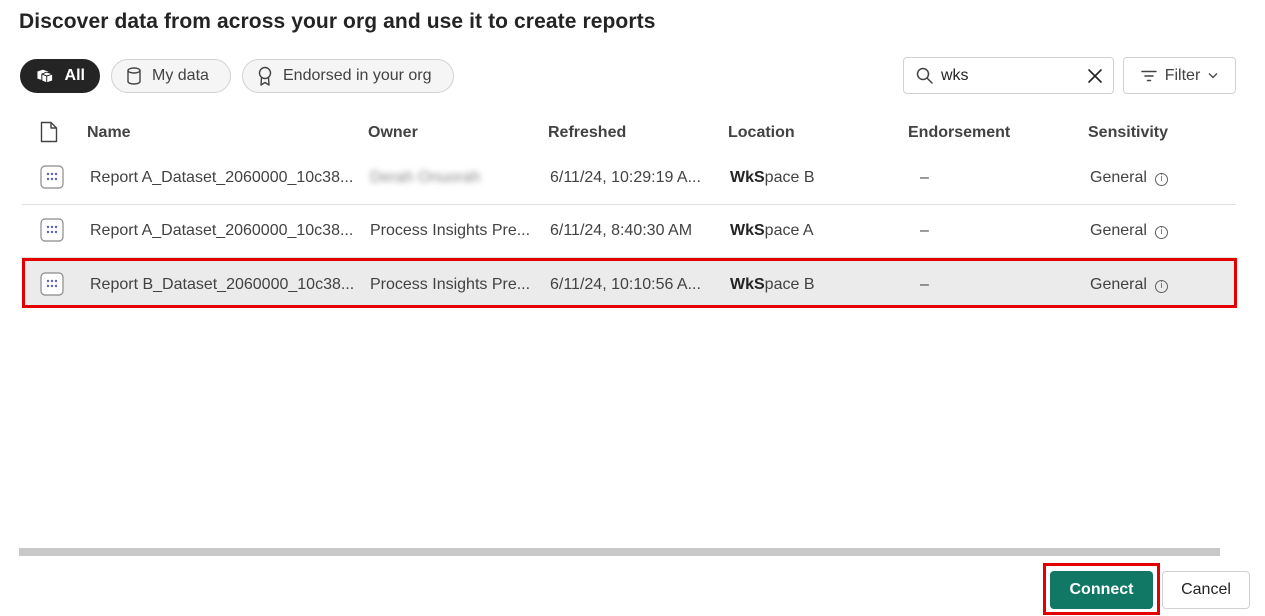  What do you see at coordinates (1128, 133) in the screenshot?
I see `column-header-sensitivity: Sensitivity` at bounding box center [1128, 133].